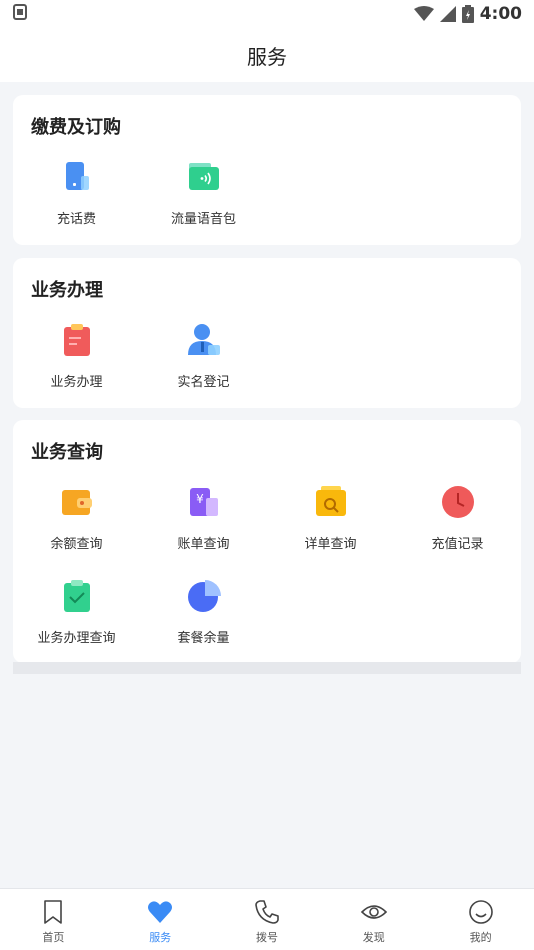  I want to click on smile-icon, so click(480, 912).